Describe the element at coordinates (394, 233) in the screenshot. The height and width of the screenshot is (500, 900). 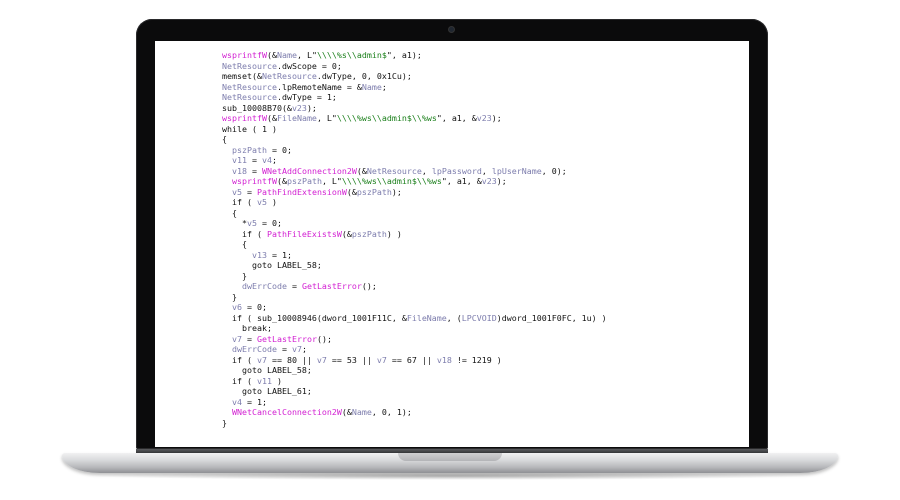
I see `code-token: ) )` at that location.